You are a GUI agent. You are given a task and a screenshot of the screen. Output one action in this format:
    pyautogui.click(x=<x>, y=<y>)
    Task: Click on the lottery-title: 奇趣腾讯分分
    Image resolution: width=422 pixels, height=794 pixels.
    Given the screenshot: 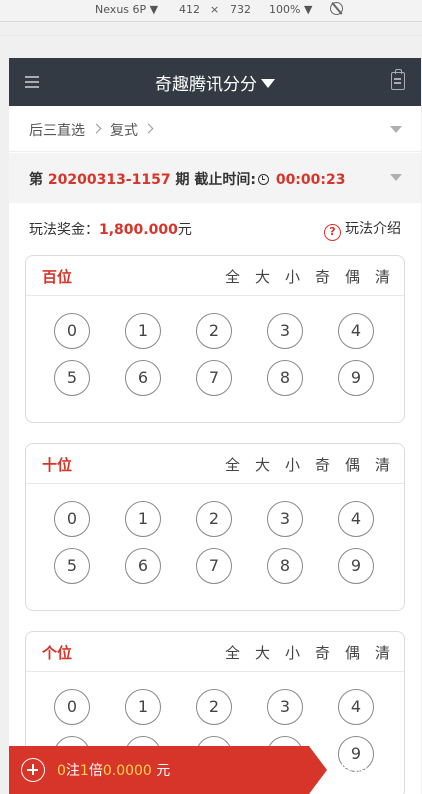 What is the action you would take?
    pyautogui.click(x=215, y=82)
    